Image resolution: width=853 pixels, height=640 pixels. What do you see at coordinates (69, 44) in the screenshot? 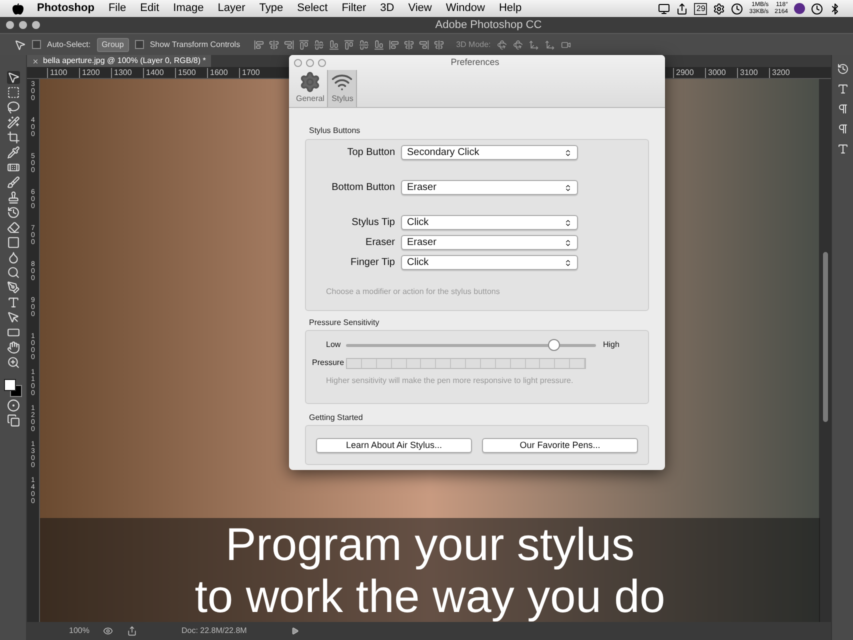
I see `auto-select-label: Auto-Select:` at bounding box center [69, 44].